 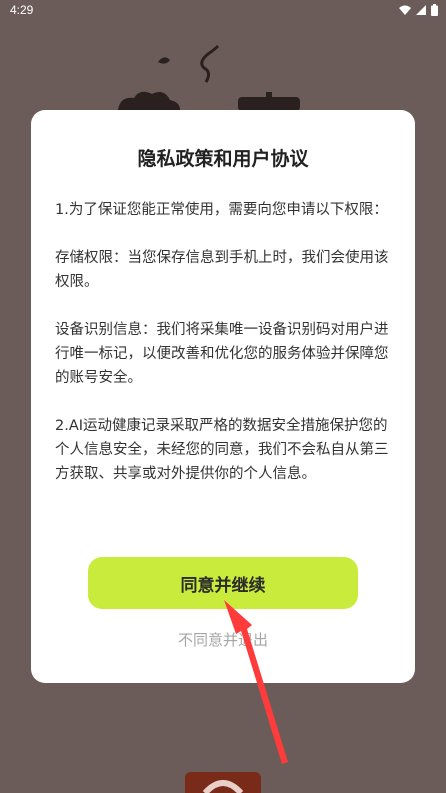 I want to click on signal-icon, so click(x=421, y=10).